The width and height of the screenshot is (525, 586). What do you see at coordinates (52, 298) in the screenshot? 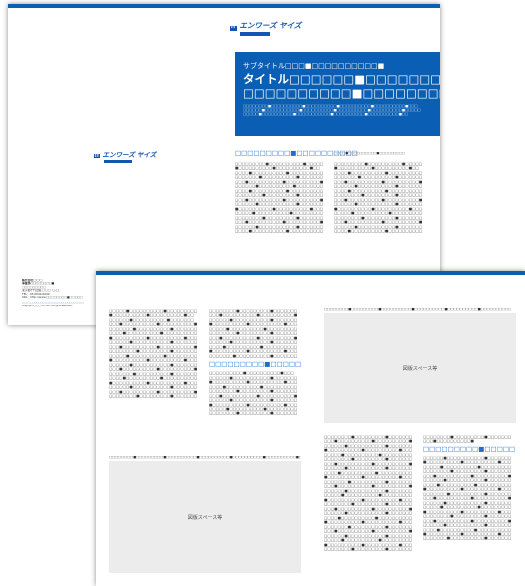
I see `contact-url: URL：http://www□□□□□□□□■□□□□□` at bounding box center [52, 298].